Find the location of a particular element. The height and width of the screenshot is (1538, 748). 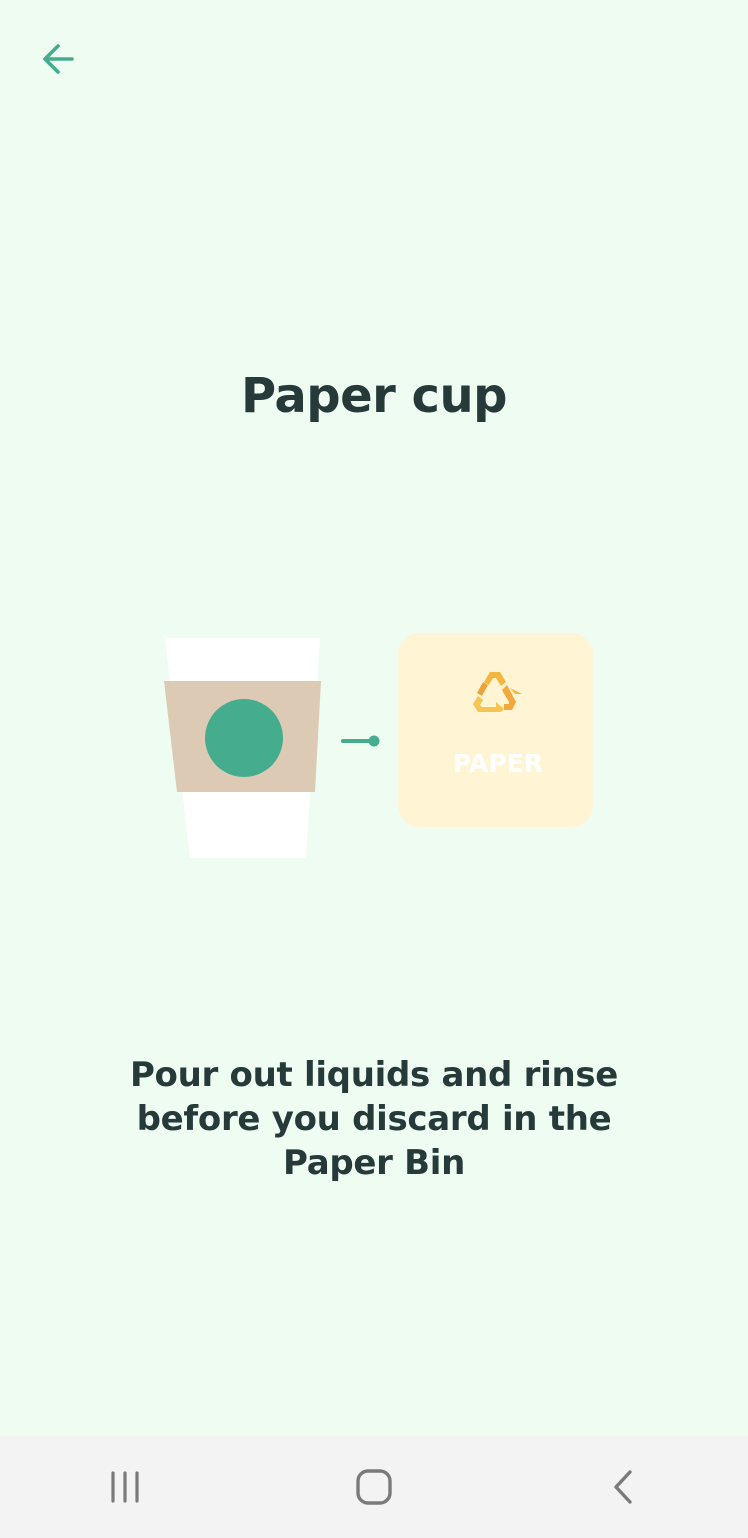

home-button is located at coordinates (374, 1487).